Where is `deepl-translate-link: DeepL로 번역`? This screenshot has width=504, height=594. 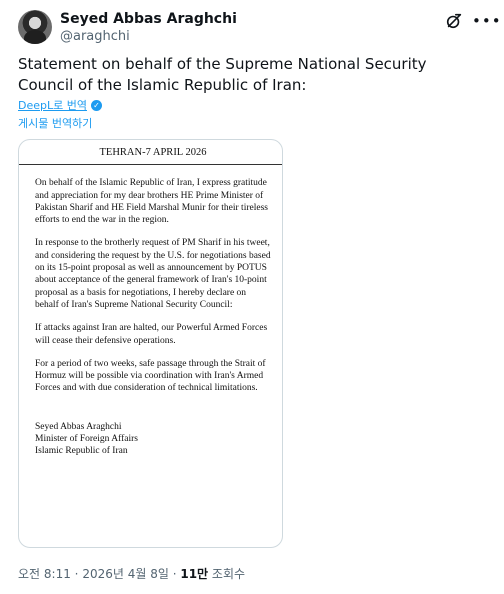
deepl-translate-link: DeepL로 번역 is located at coordinates (52, 105).